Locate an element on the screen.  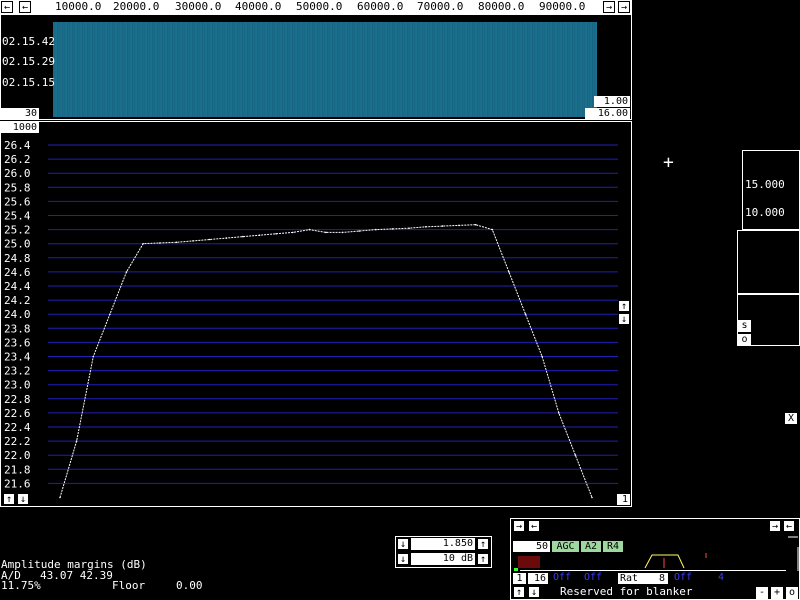
freq-label: 80000.0 is located at coordinates (501, 6).